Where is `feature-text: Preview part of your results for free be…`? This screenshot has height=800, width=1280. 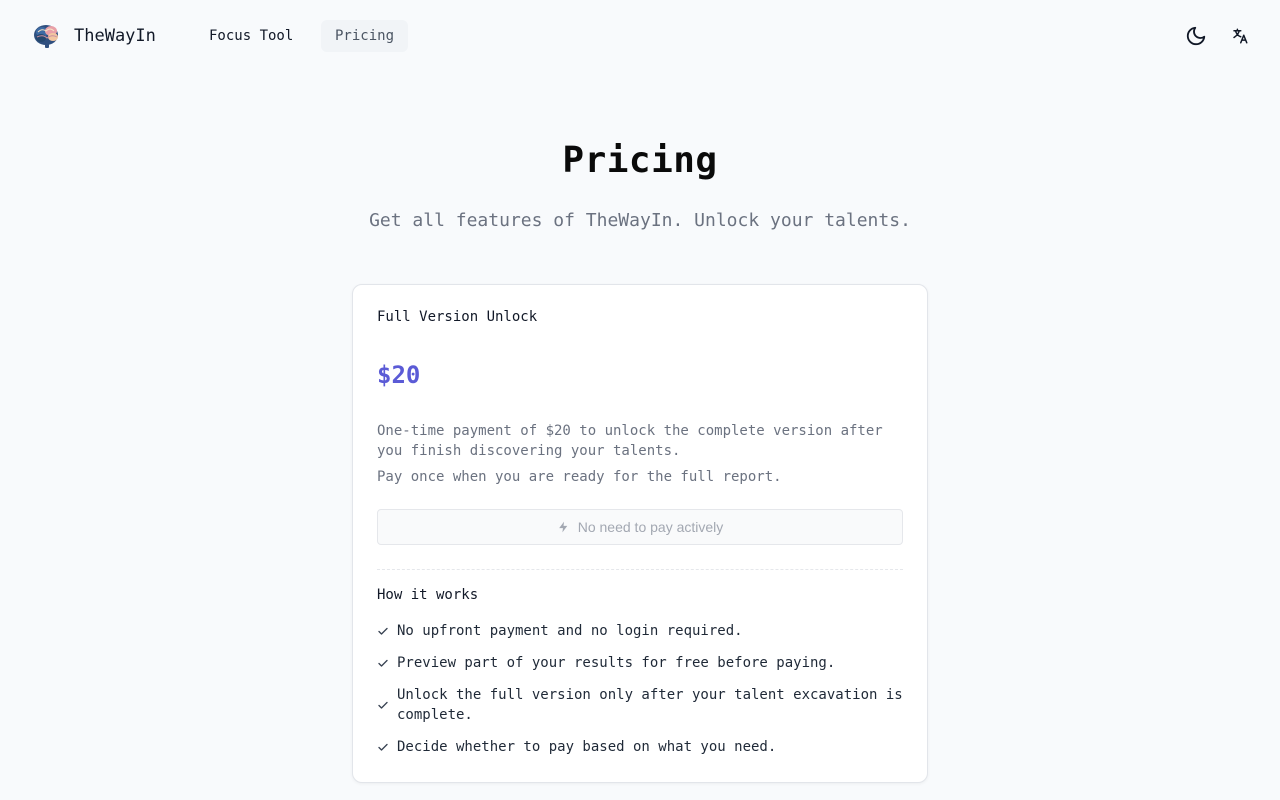 feature-text: Preview part of your results for free be… is located at coordinates (616, 663).